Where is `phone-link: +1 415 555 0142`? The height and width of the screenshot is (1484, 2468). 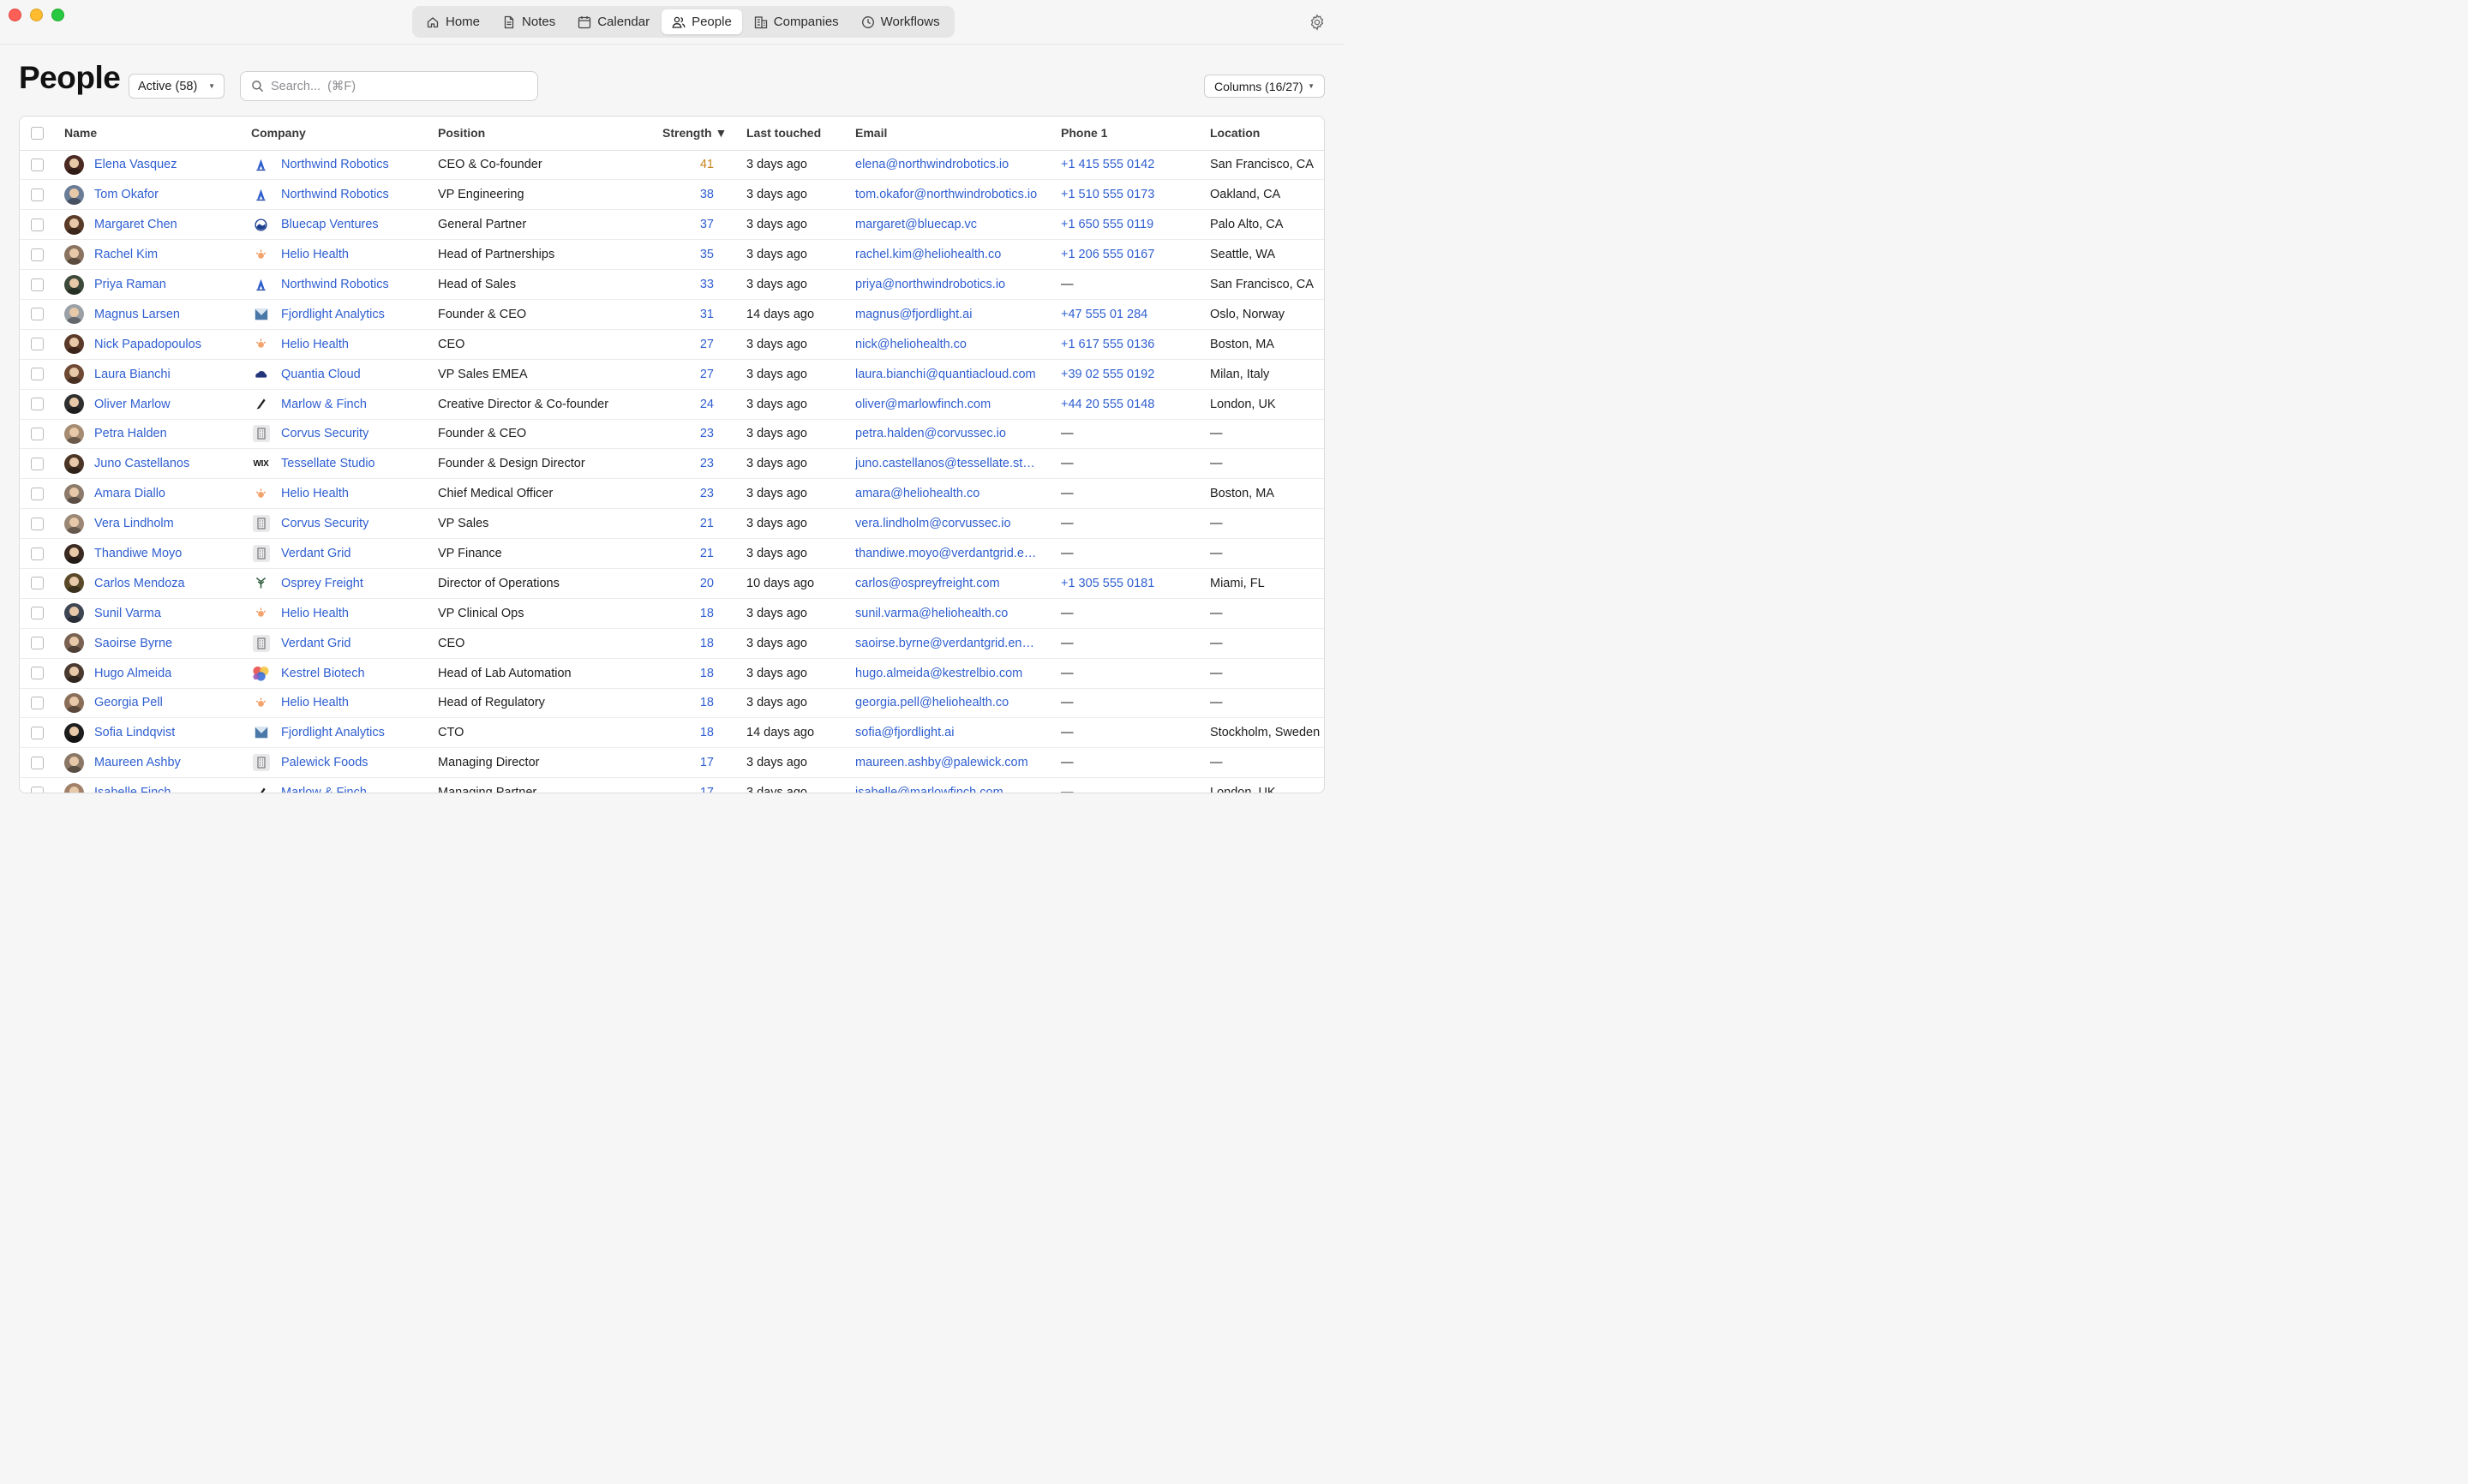
phone-link: +1 415 555 0142 is located at coordinates (1107, 164).